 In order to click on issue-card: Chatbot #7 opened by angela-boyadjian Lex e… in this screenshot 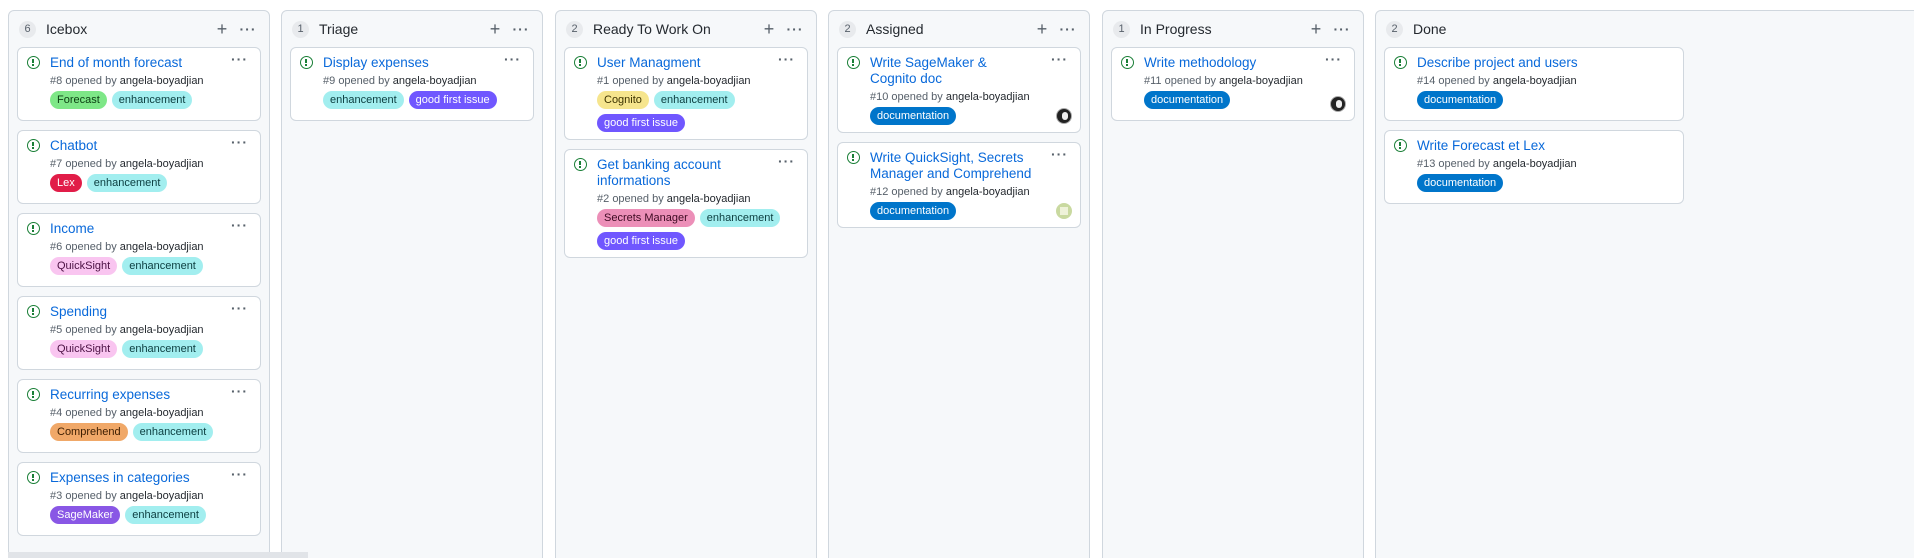, I will do `click(139, 167)`.